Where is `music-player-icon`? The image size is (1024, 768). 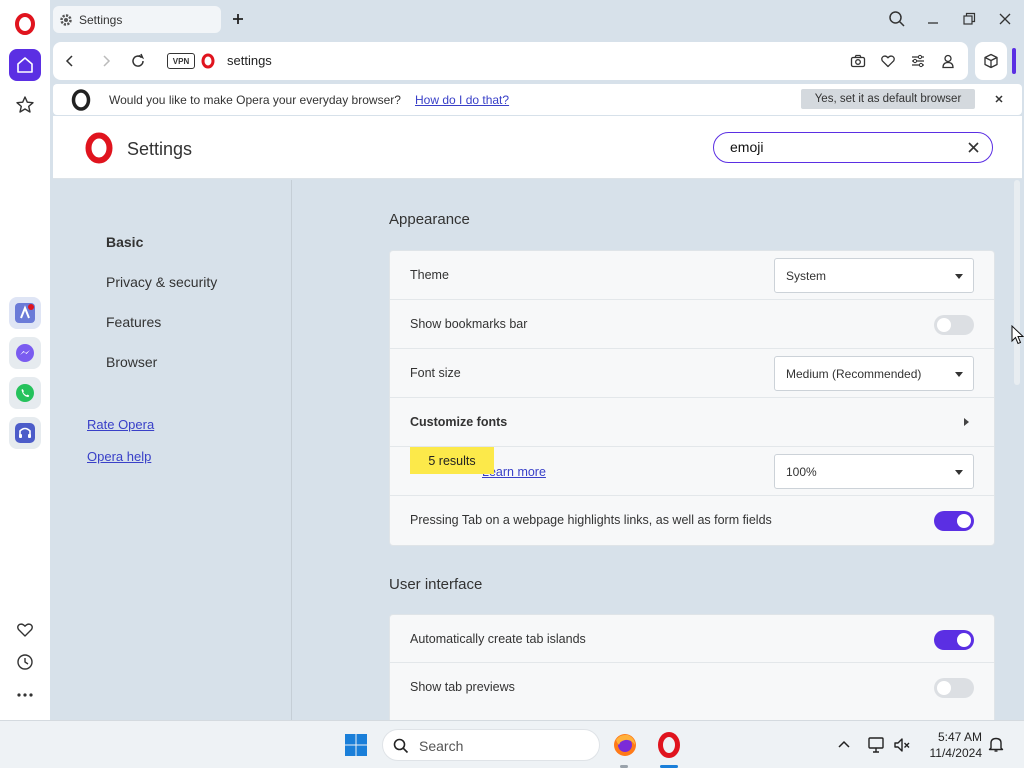
music-player-icon is located at coordinates (25, 433).